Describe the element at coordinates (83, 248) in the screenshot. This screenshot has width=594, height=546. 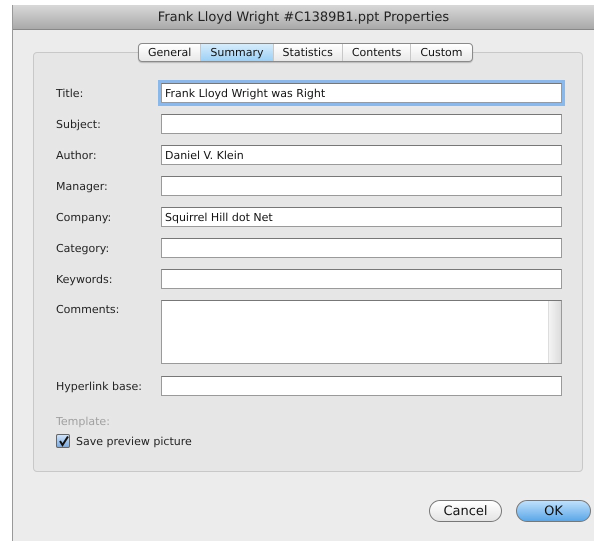
I see `field-label: Category:` at that location.